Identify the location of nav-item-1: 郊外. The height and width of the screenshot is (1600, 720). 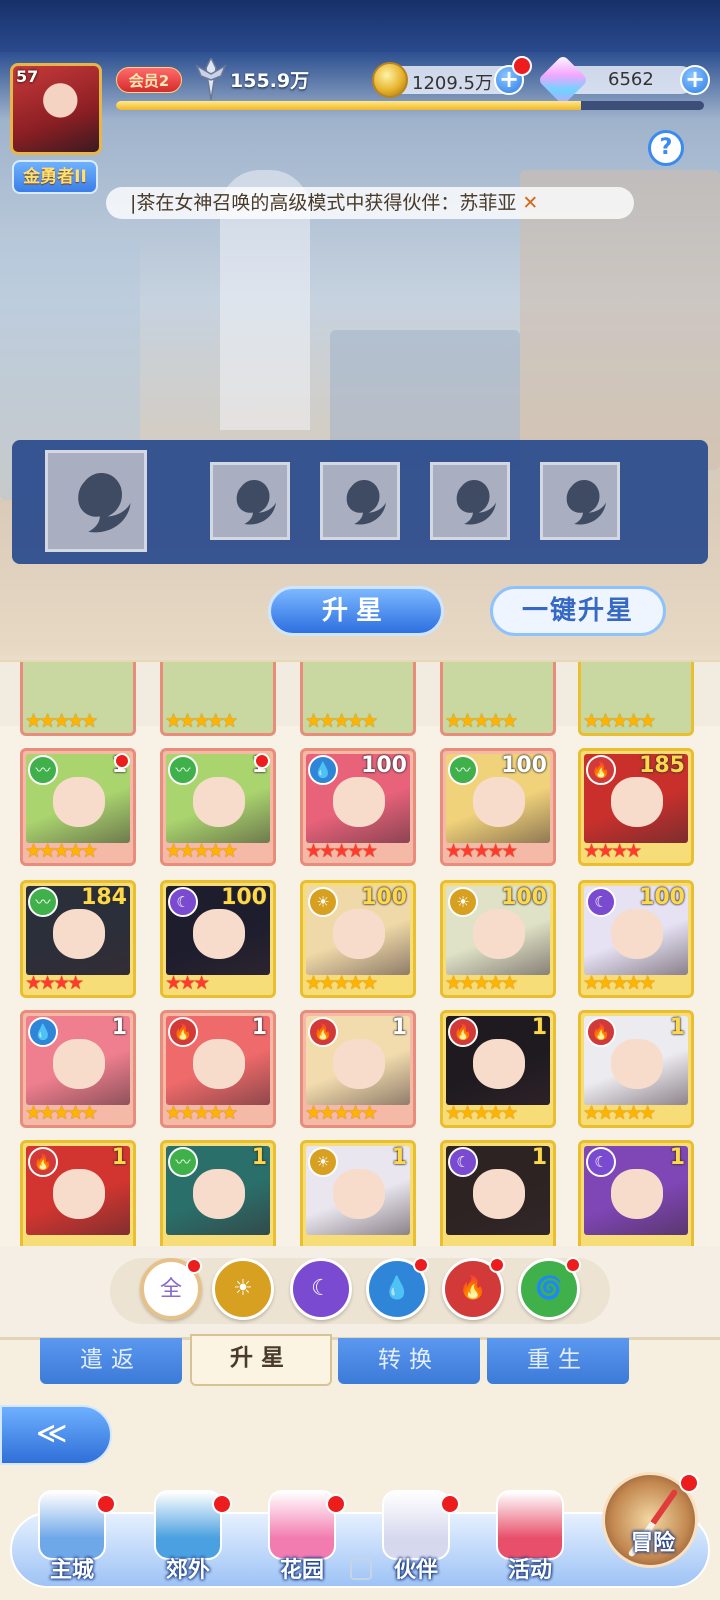
(188, 1540).